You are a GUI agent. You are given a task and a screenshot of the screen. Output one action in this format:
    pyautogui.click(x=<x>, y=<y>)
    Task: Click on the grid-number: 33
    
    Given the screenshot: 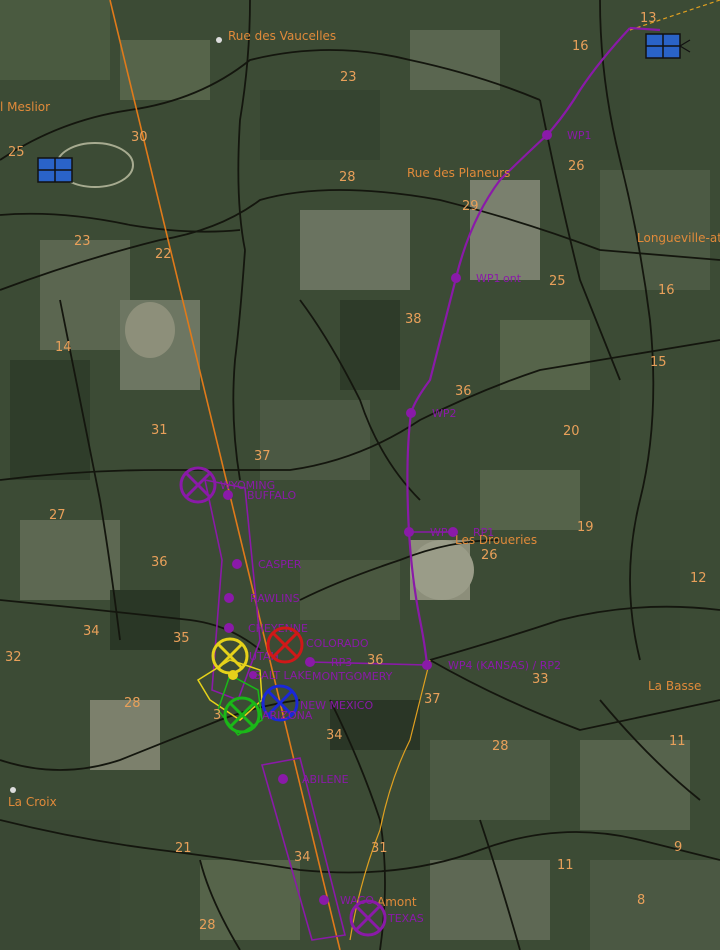 What is the action you would take?
    pyautogui.click(x=540, y=679)
    